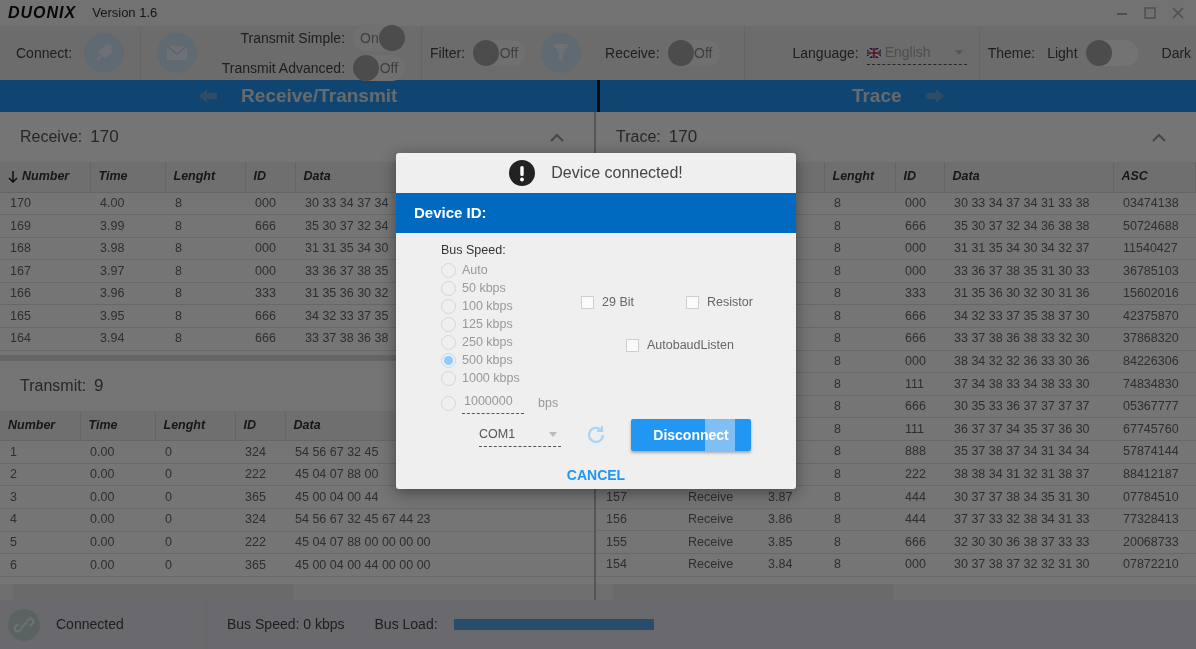  Describe the element at coordinates (45, 293) in the screenshot. I see `table-cell: 166` at that location.